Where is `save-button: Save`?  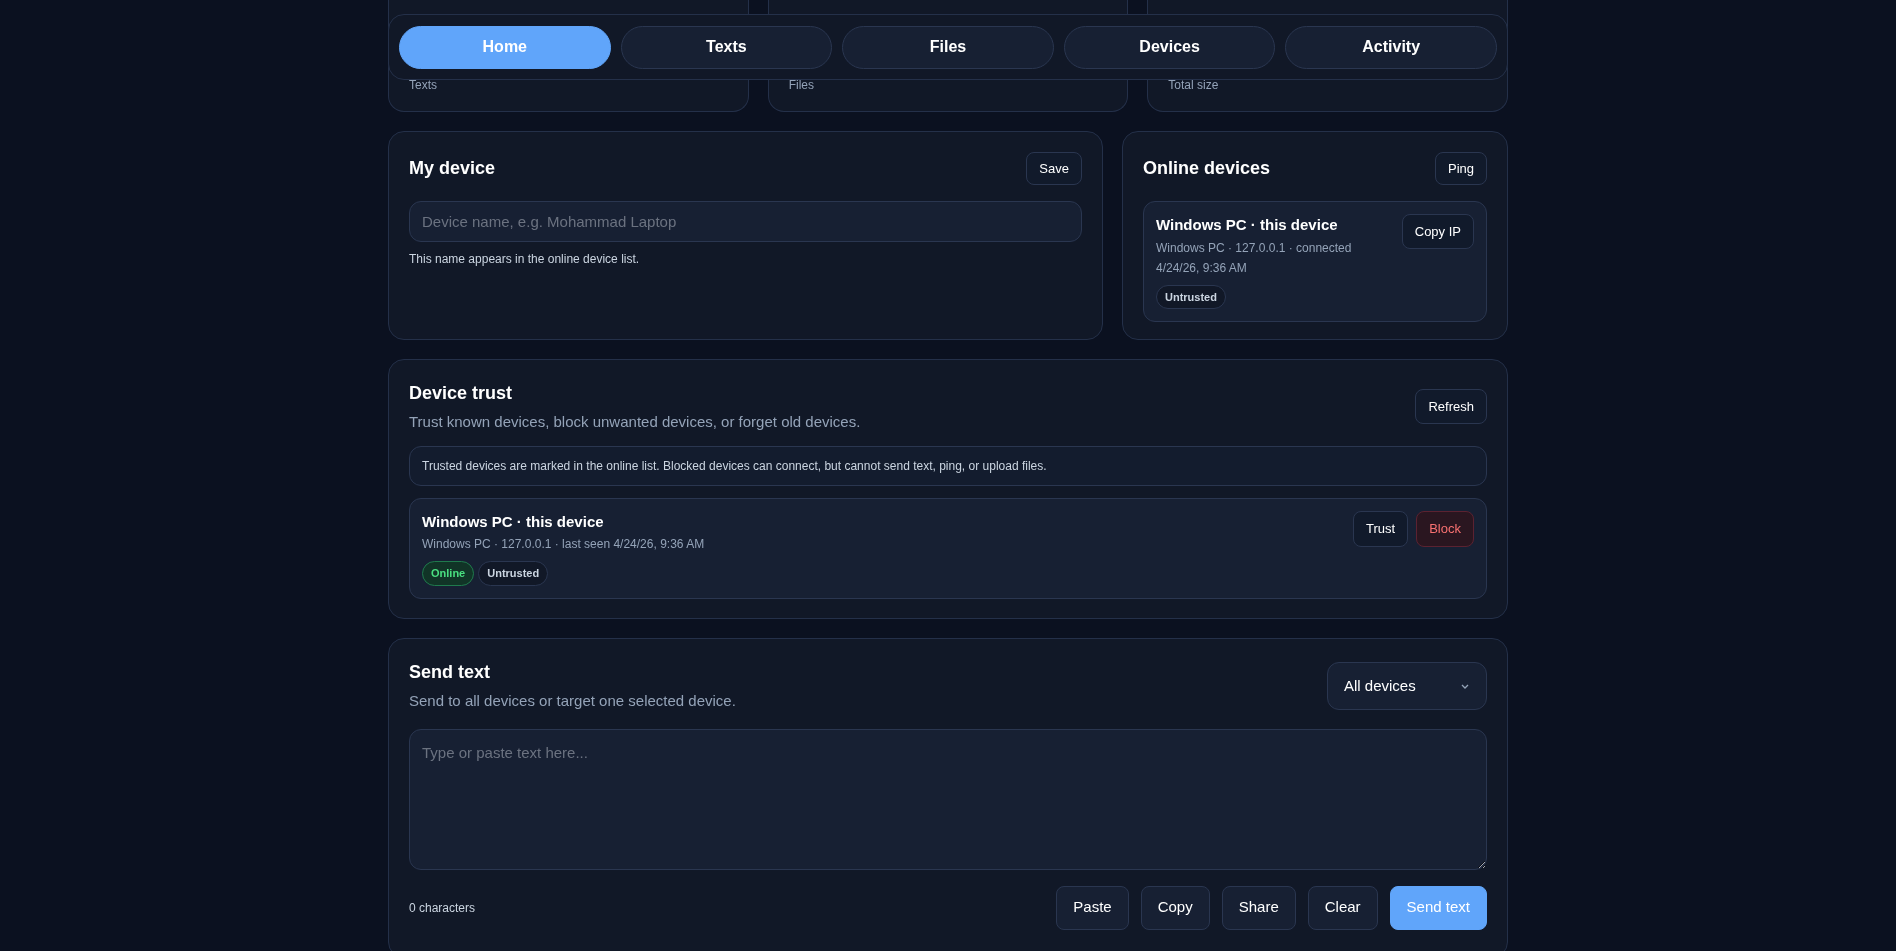
save-button: Save is located at coordinates (1054, 168).